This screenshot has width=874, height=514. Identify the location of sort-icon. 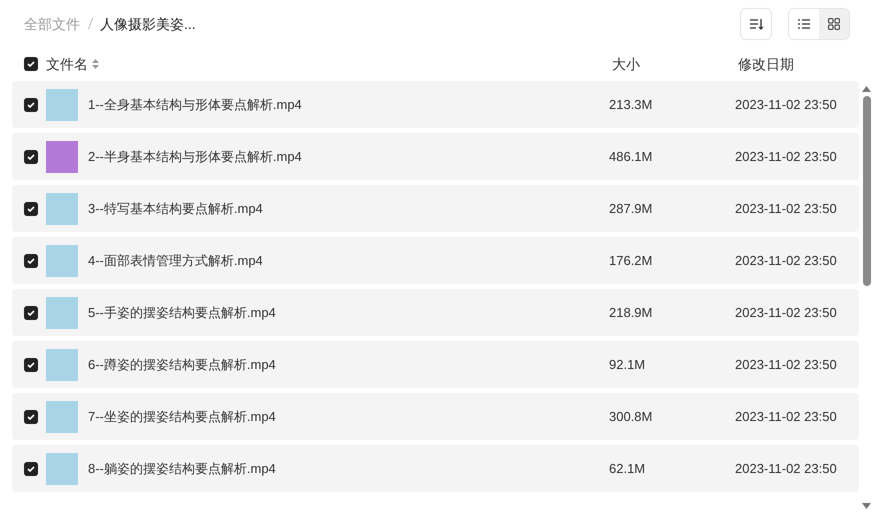
(756, 24).